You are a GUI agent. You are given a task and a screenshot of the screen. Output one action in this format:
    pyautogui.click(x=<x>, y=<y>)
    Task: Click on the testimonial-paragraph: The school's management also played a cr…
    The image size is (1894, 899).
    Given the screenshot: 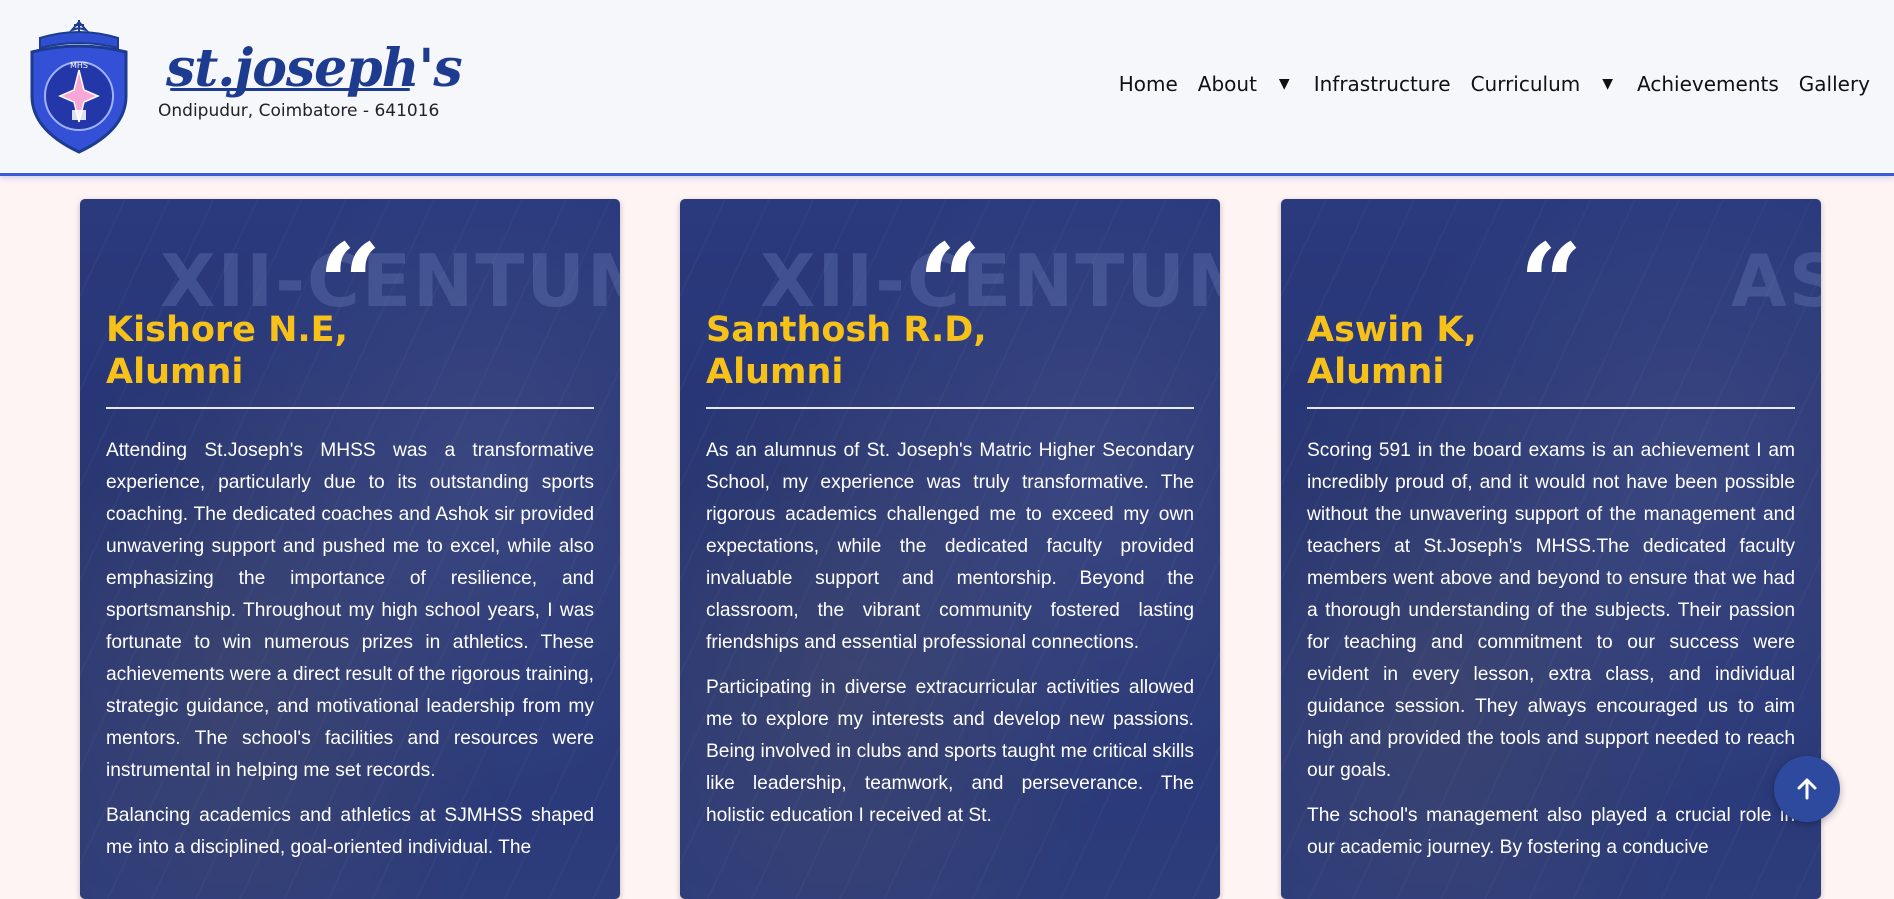 What is the action you would take?
    pyautogui.click(x=1551, y=831)
    